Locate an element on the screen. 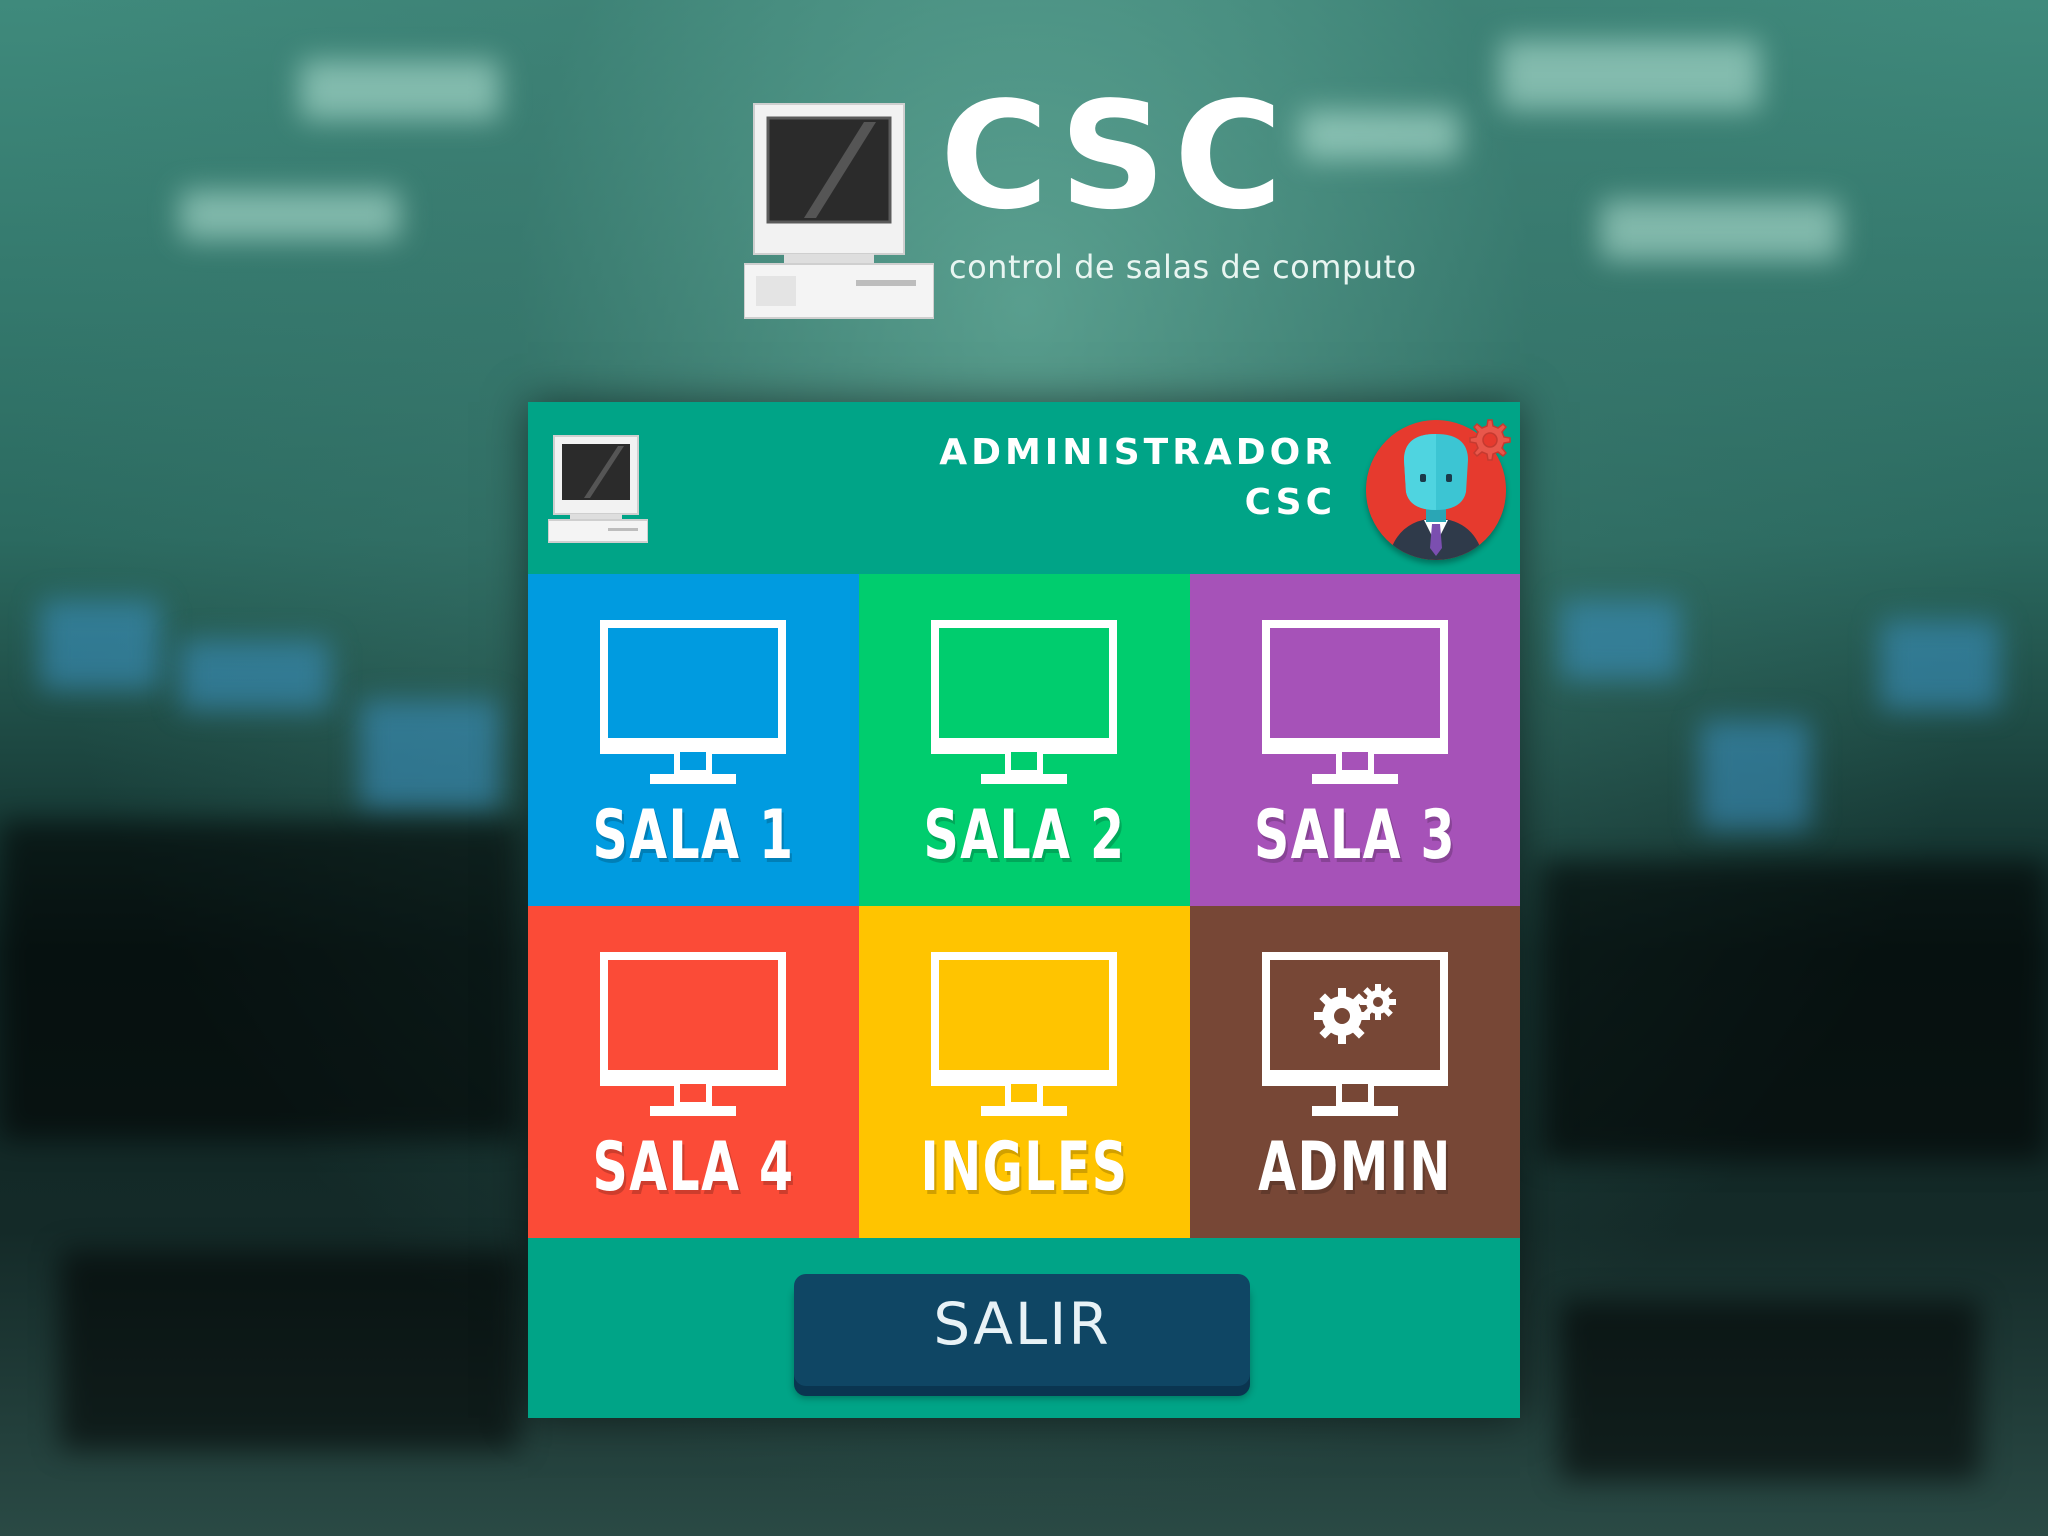 The image size is (2048, 1536). tile-sala-1: SALA 1 is located at coordinates (693, 740).